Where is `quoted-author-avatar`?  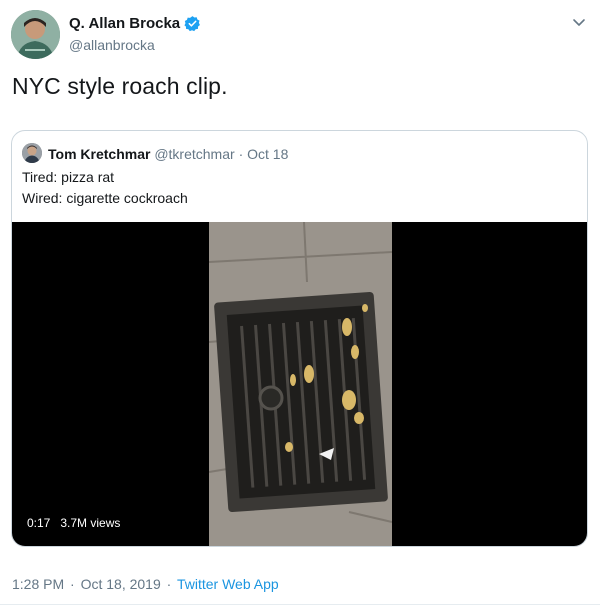 quoted-author-avatar is located at coordinates (32, 153).